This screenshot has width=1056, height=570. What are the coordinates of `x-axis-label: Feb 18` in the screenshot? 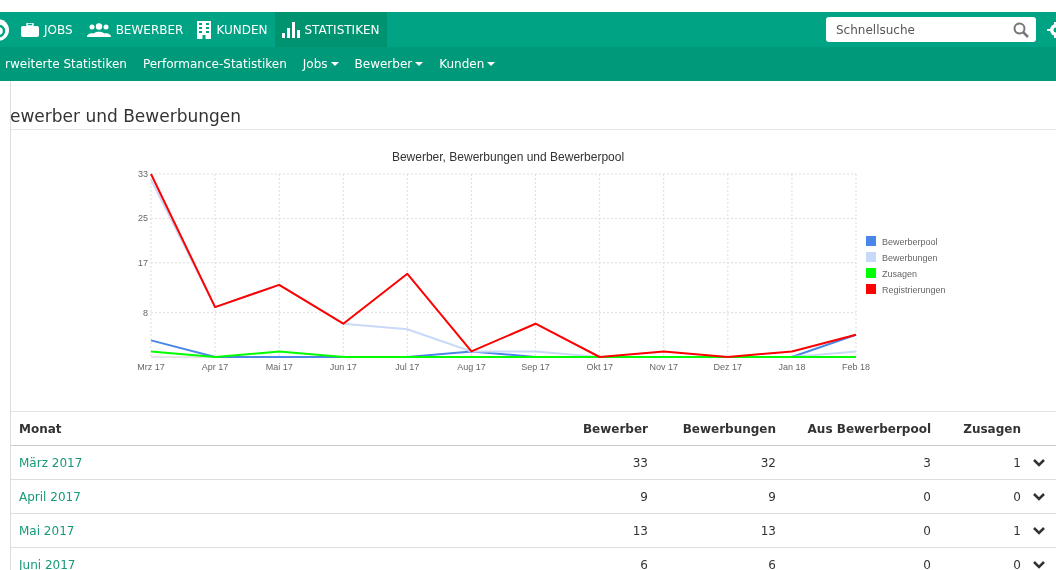 It's located at (856, 367).